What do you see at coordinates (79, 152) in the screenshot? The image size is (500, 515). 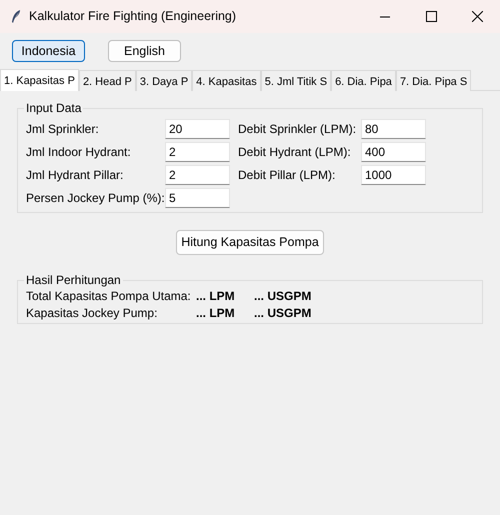 I see `field-label: Jml Indoor Hydrant:` at bounding box center [79, 152].